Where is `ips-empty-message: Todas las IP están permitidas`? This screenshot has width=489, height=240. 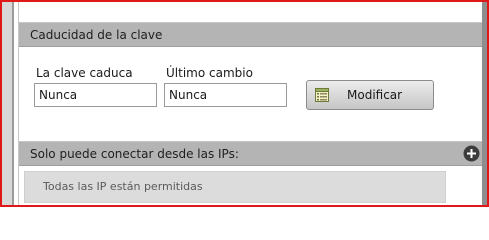 ips-empty-message: Todas las IP están permitidas is located at coordinates (123, 186).